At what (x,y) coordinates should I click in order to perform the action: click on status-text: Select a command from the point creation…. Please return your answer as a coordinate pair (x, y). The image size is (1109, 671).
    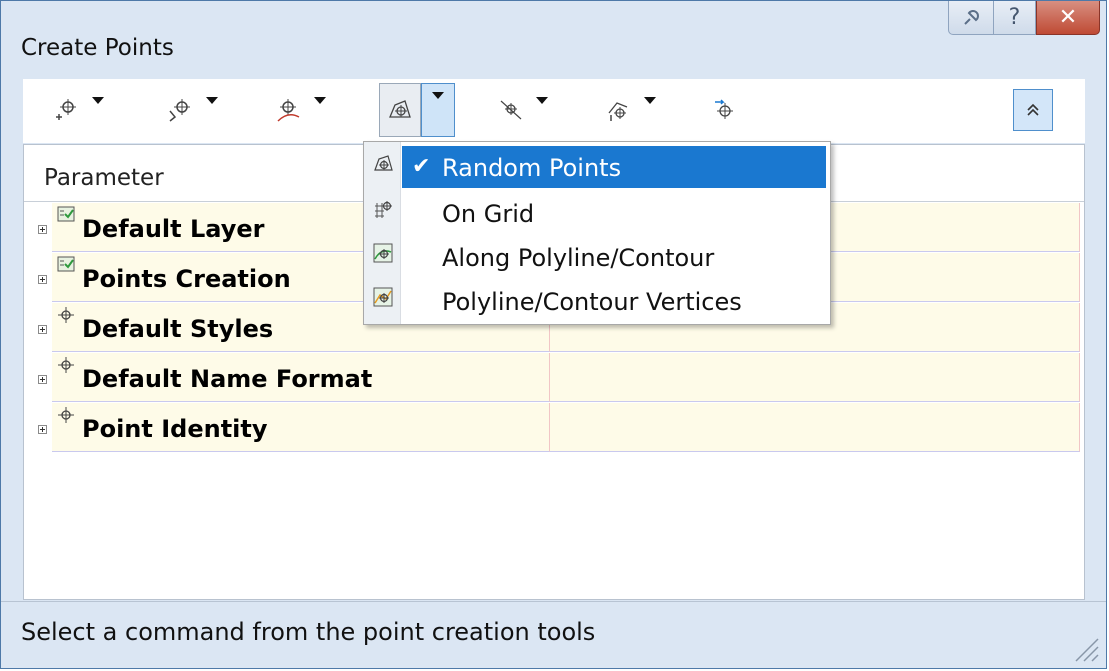
    Looking at the image, I should click on (308, 632).